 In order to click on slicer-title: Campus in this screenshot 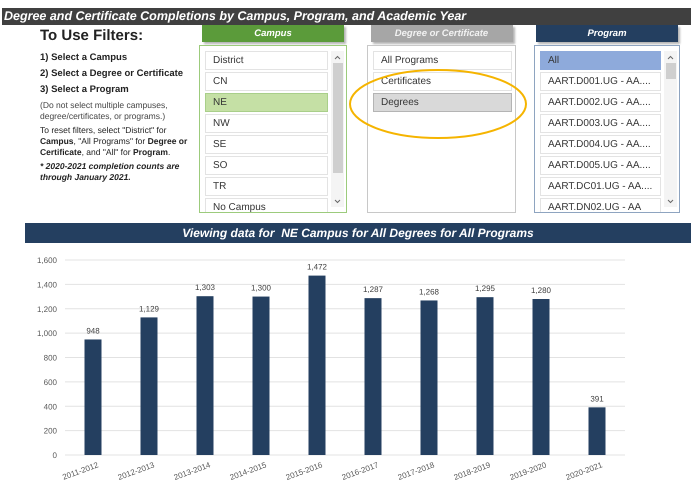, I will do `click(273, 33)`.